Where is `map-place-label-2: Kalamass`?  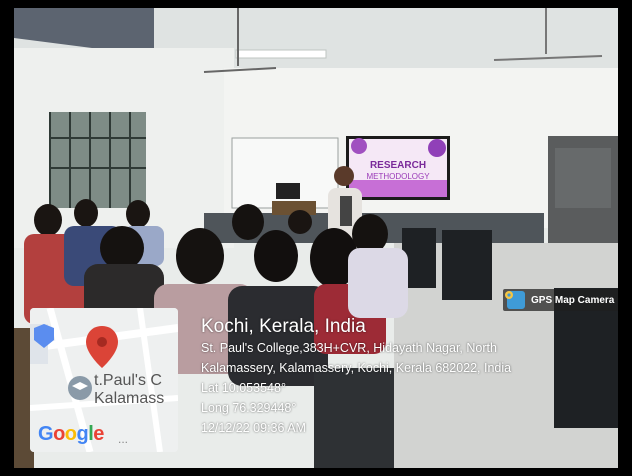 map-place-label-2: Kalamass is located at coordinates (129, 398).